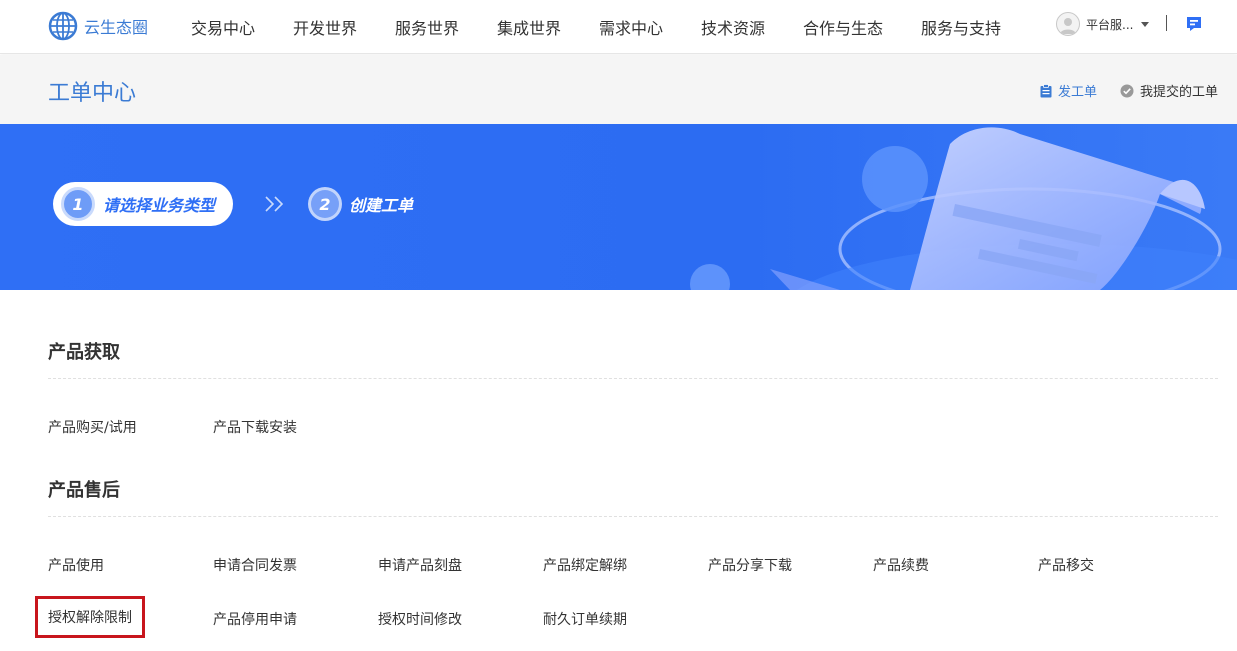 This screenshot has height=651, width=1237. I want to click on decorative-illustration, so click(963, 208).